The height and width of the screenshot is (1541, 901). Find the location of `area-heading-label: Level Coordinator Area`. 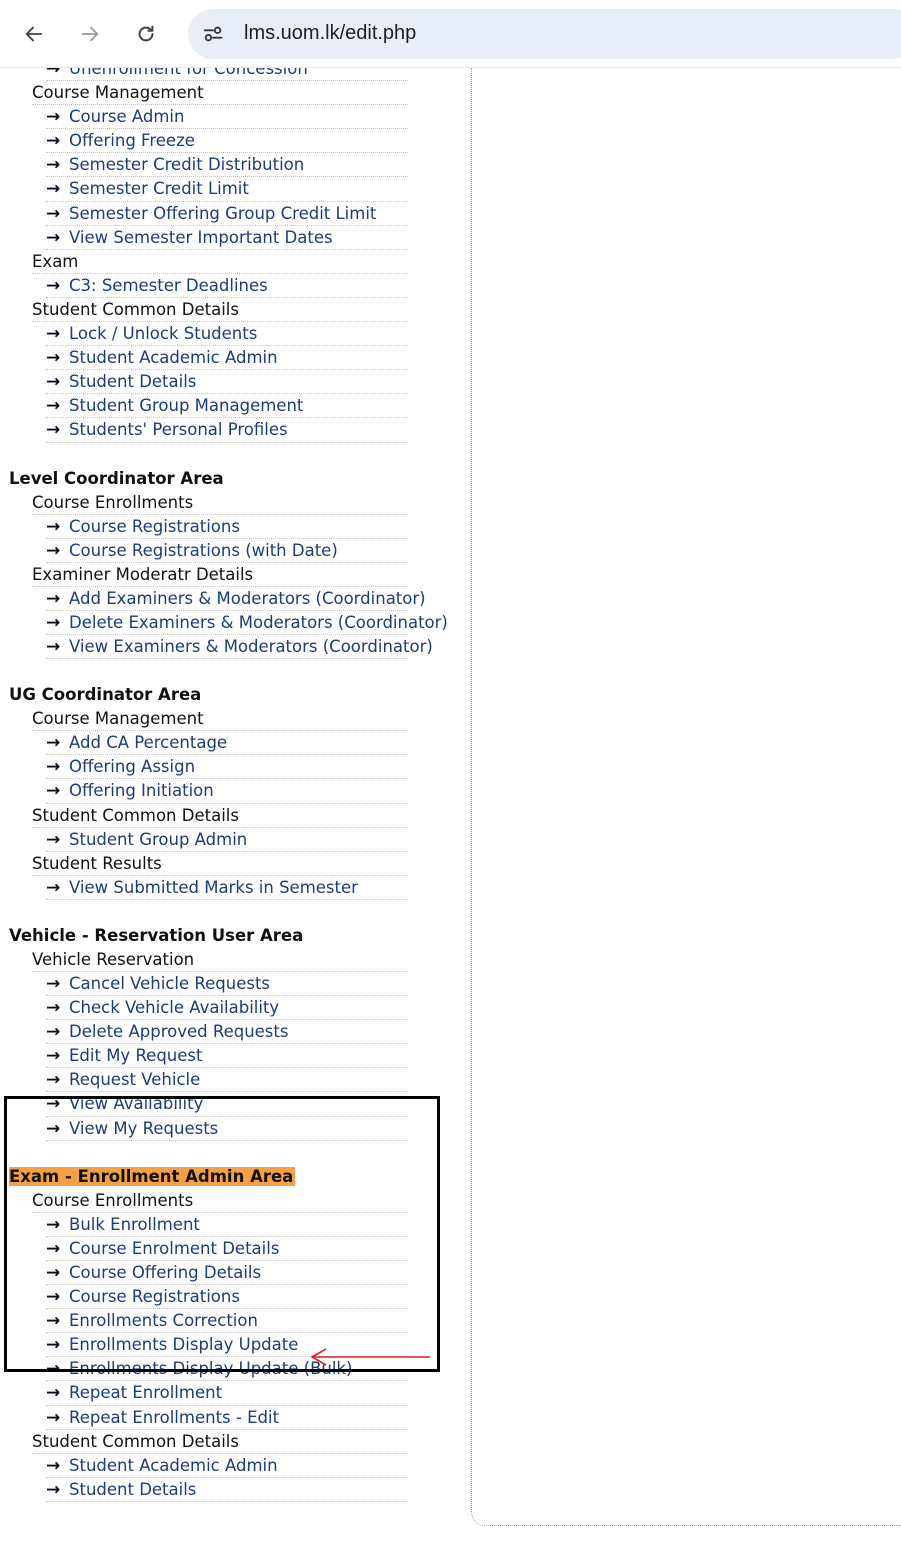

area-heading-label: Level Coordinator Area is located at coordinates (116, 478).